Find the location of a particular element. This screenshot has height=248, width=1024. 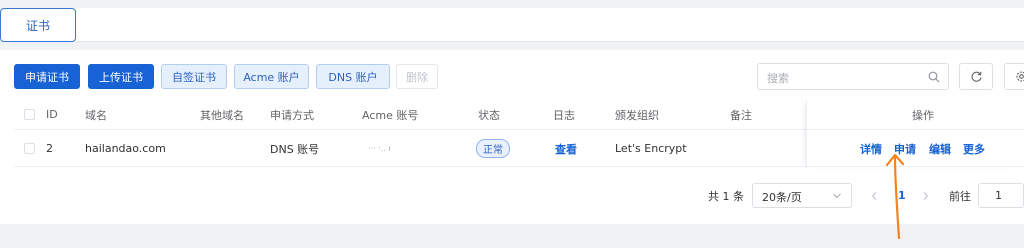

bottom-spacer is located at coordinates (512, 236).